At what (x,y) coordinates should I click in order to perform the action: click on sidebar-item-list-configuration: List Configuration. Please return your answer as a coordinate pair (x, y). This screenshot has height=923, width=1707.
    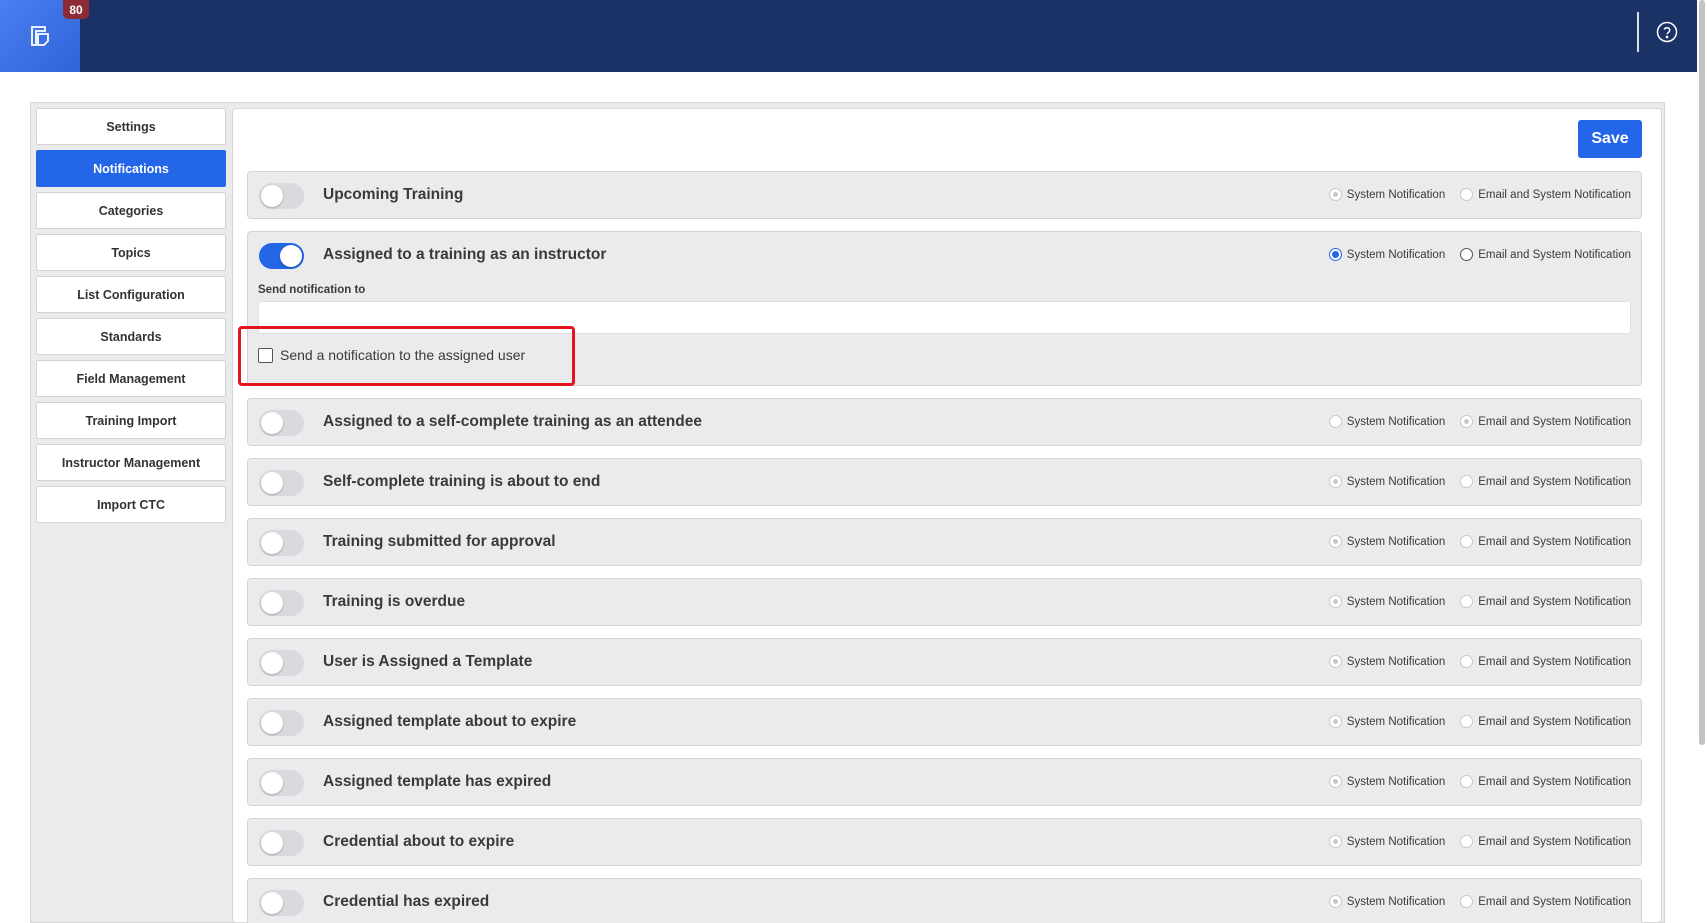
    Looking at the image, I should click on (131, 294).